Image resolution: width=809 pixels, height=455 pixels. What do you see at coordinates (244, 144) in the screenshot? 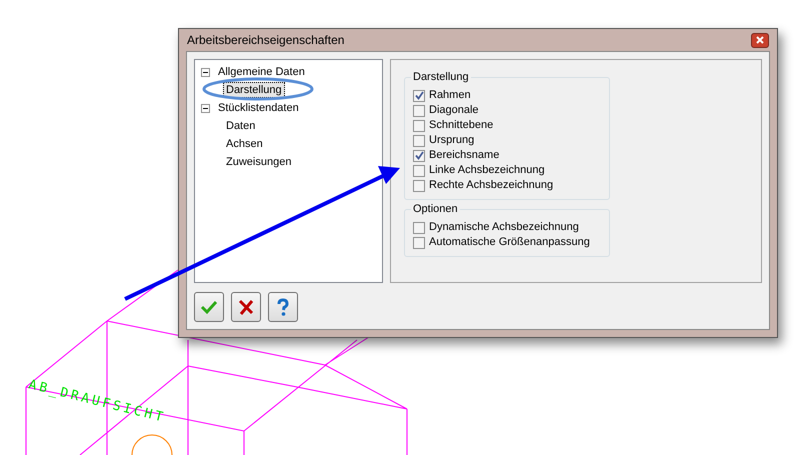
I see `tree-item: Achsen` at bounding box center [244, 144].